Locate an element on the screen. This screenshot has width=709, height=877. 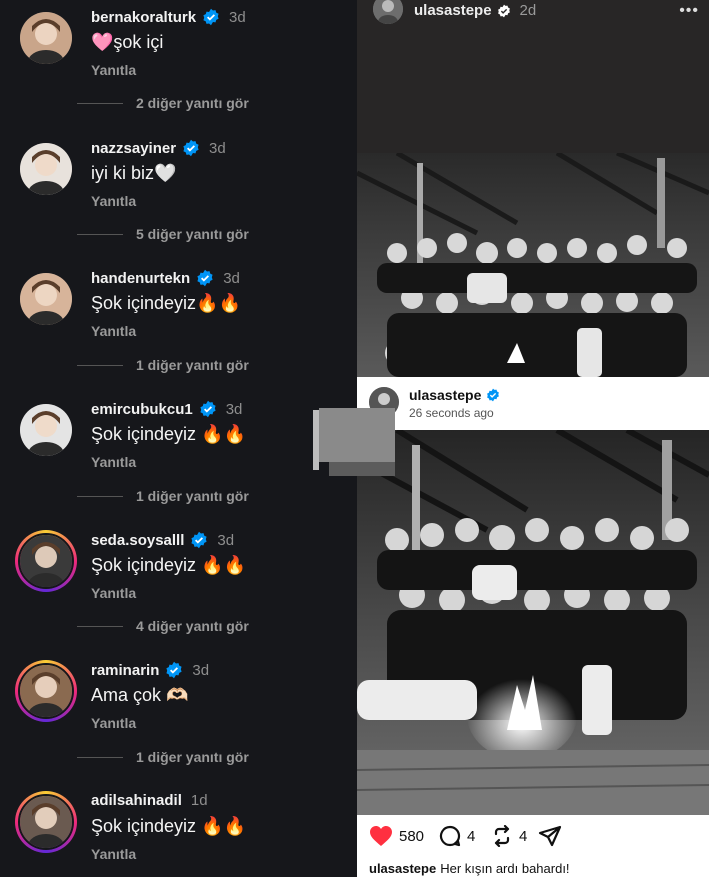
comment-username: bernakoralturk is located at coordinates (143, 17).